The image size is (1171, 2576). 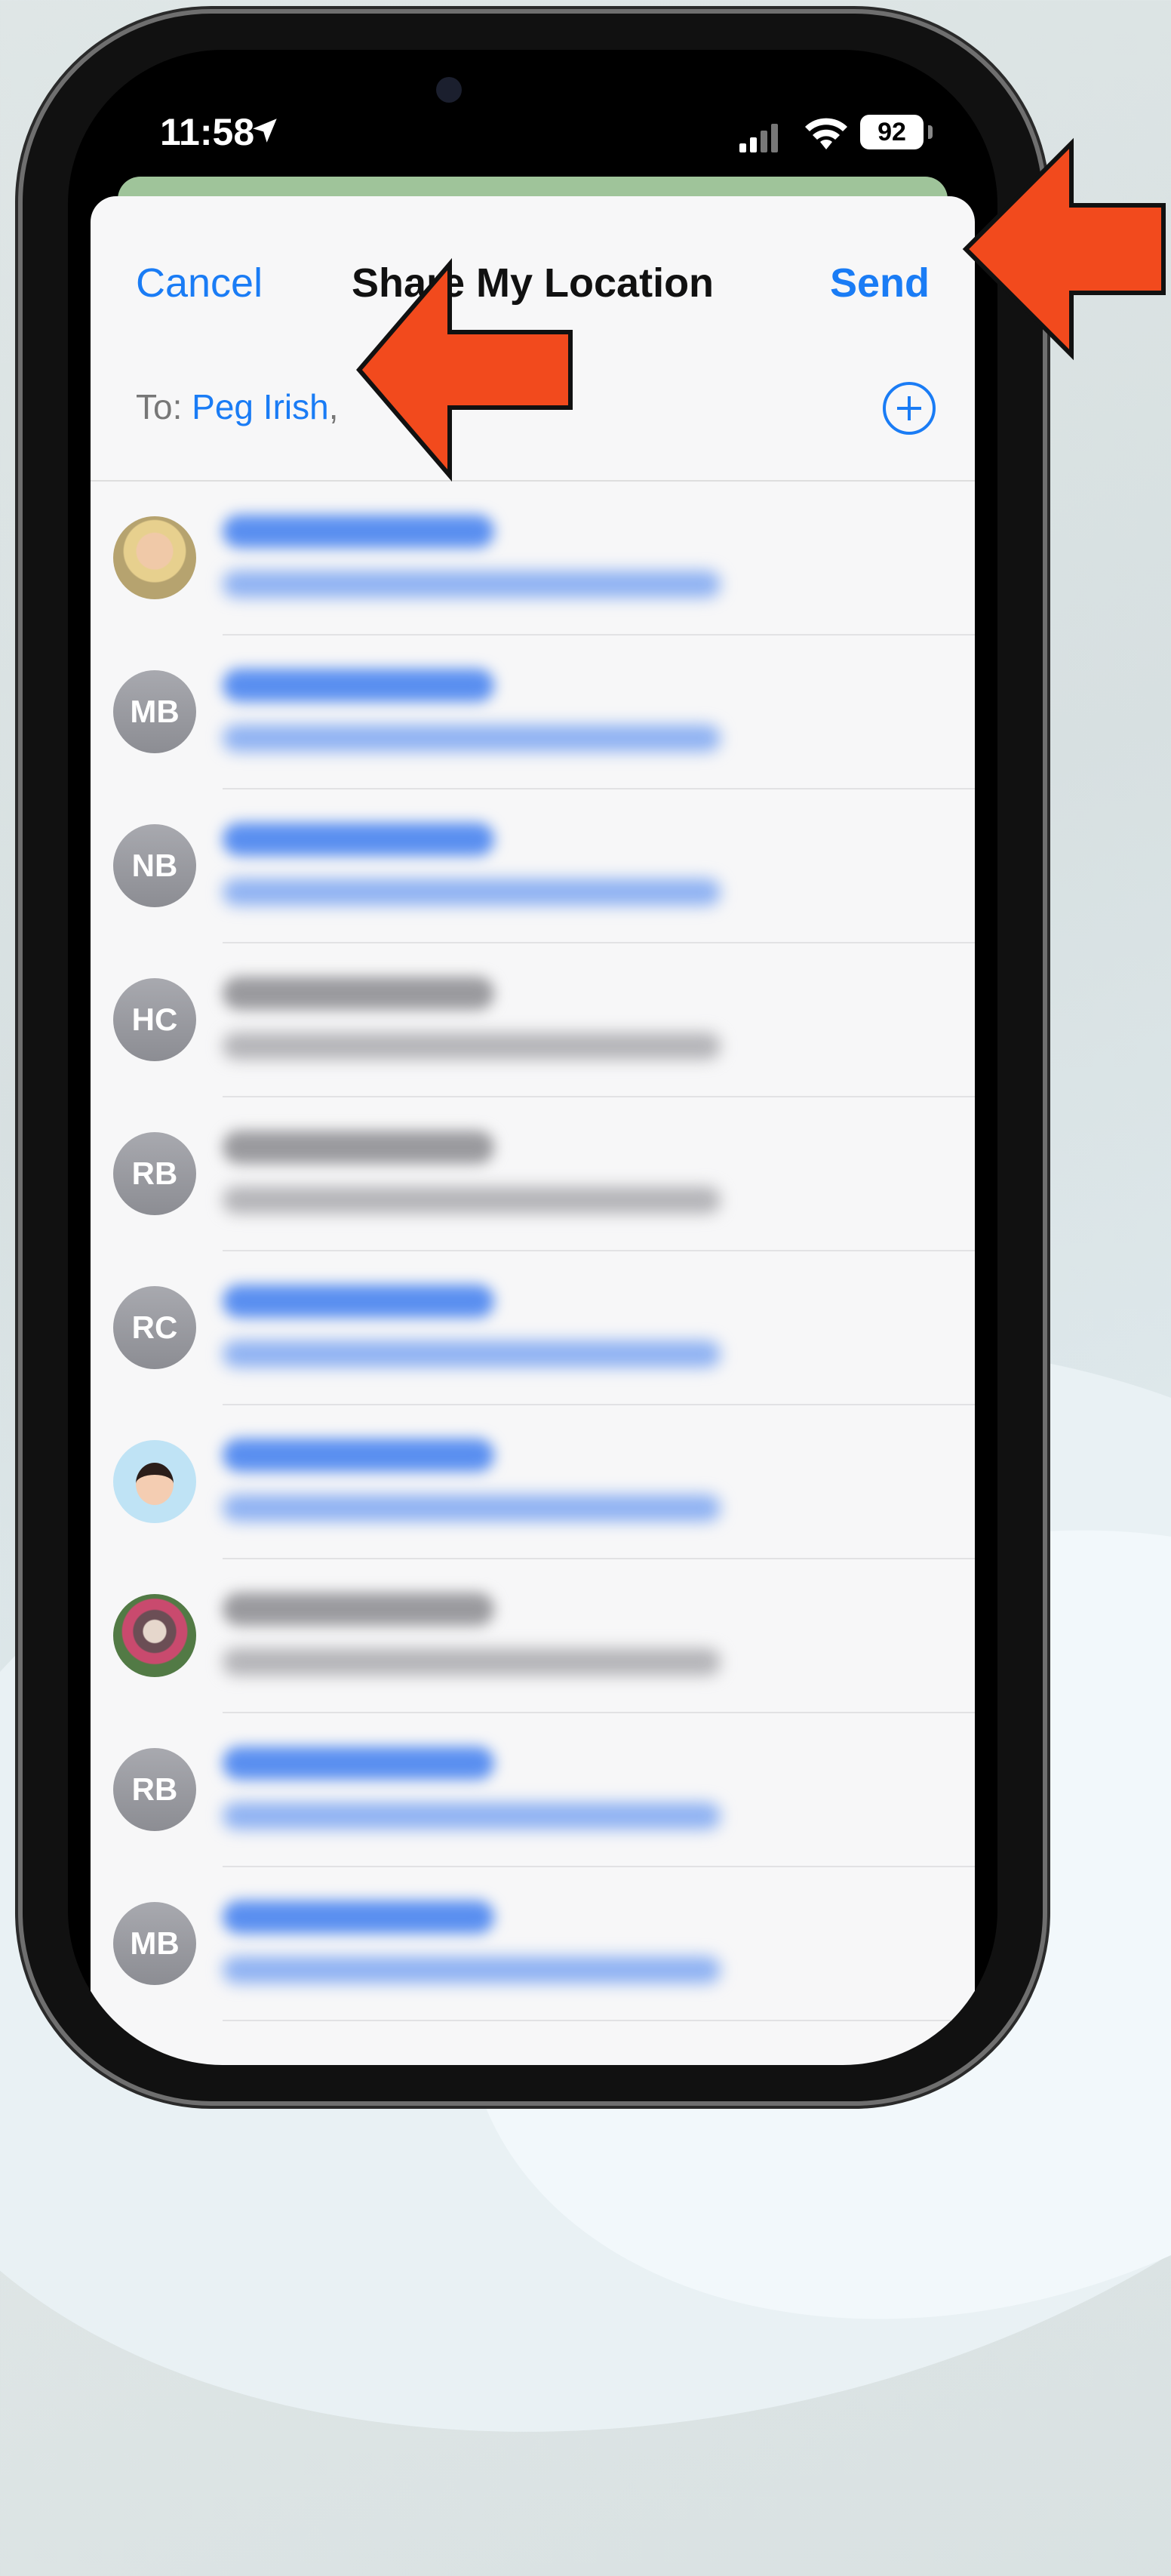 What do you see at coordinates (533, 1020) in the screenshot?
I see `contact-row: HC` at bounding box center [533, 1020].